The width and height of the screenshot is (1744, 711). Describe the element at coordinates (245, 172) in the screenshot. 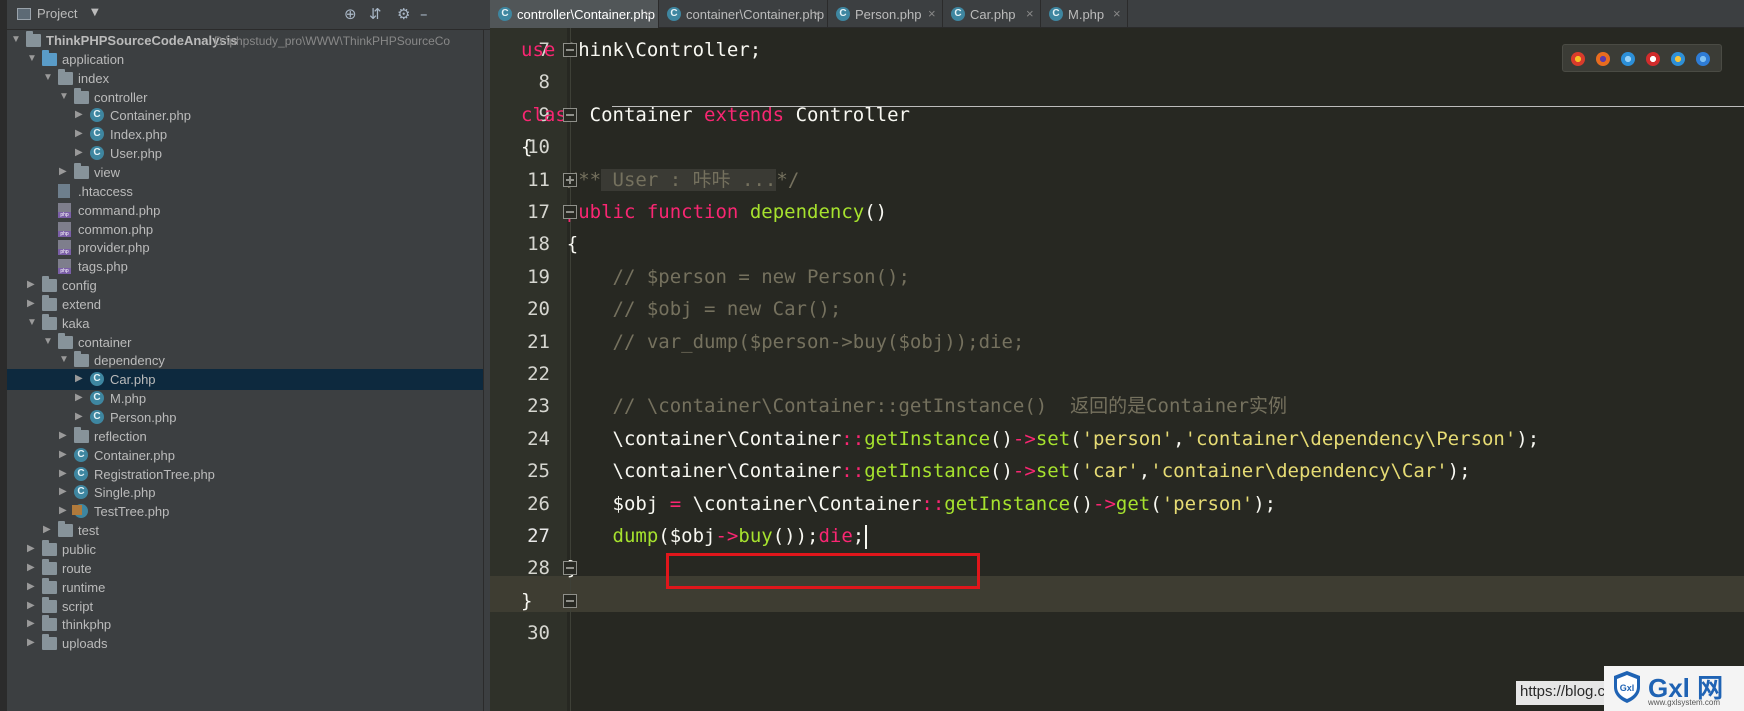

I see `tree-folder: ▶ view` at that location.